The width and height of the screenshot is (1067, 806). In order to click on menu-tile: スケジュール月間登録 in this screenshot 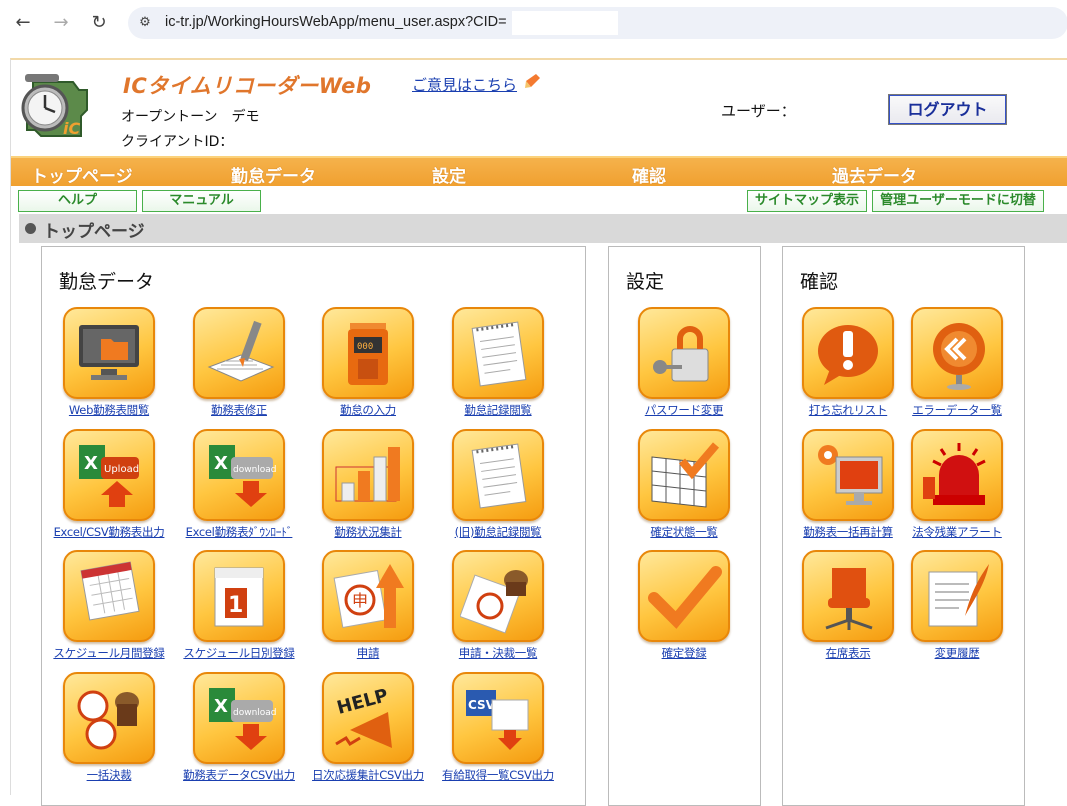, I will do `click(109, 605)`.